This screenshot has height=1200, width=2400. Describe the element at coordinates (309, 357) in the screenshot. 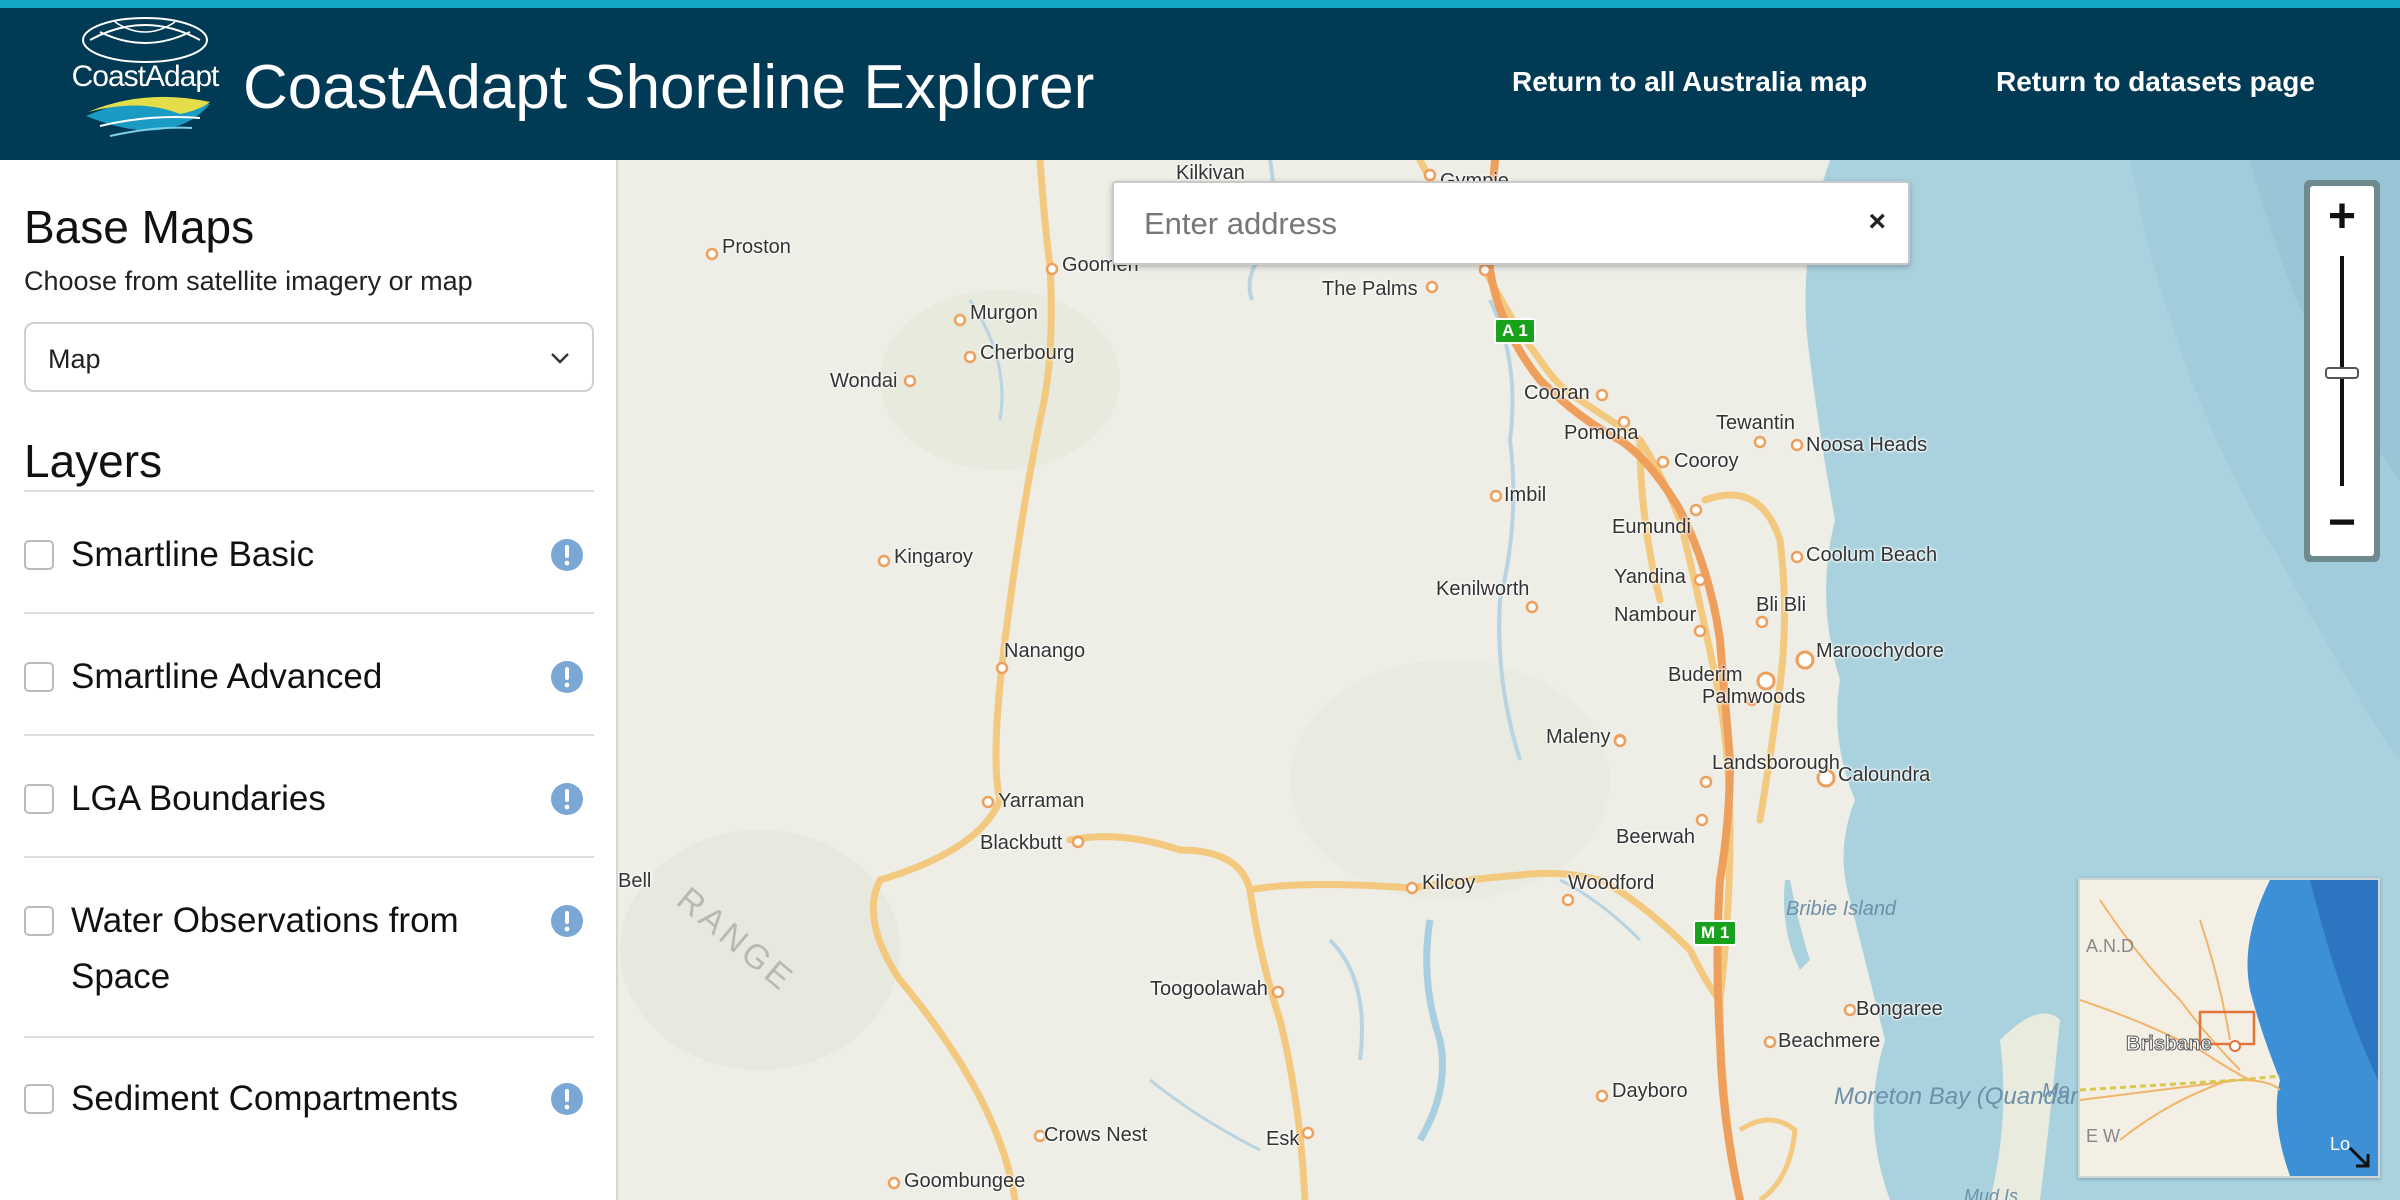

I see `base-map-select: Map` at that location.